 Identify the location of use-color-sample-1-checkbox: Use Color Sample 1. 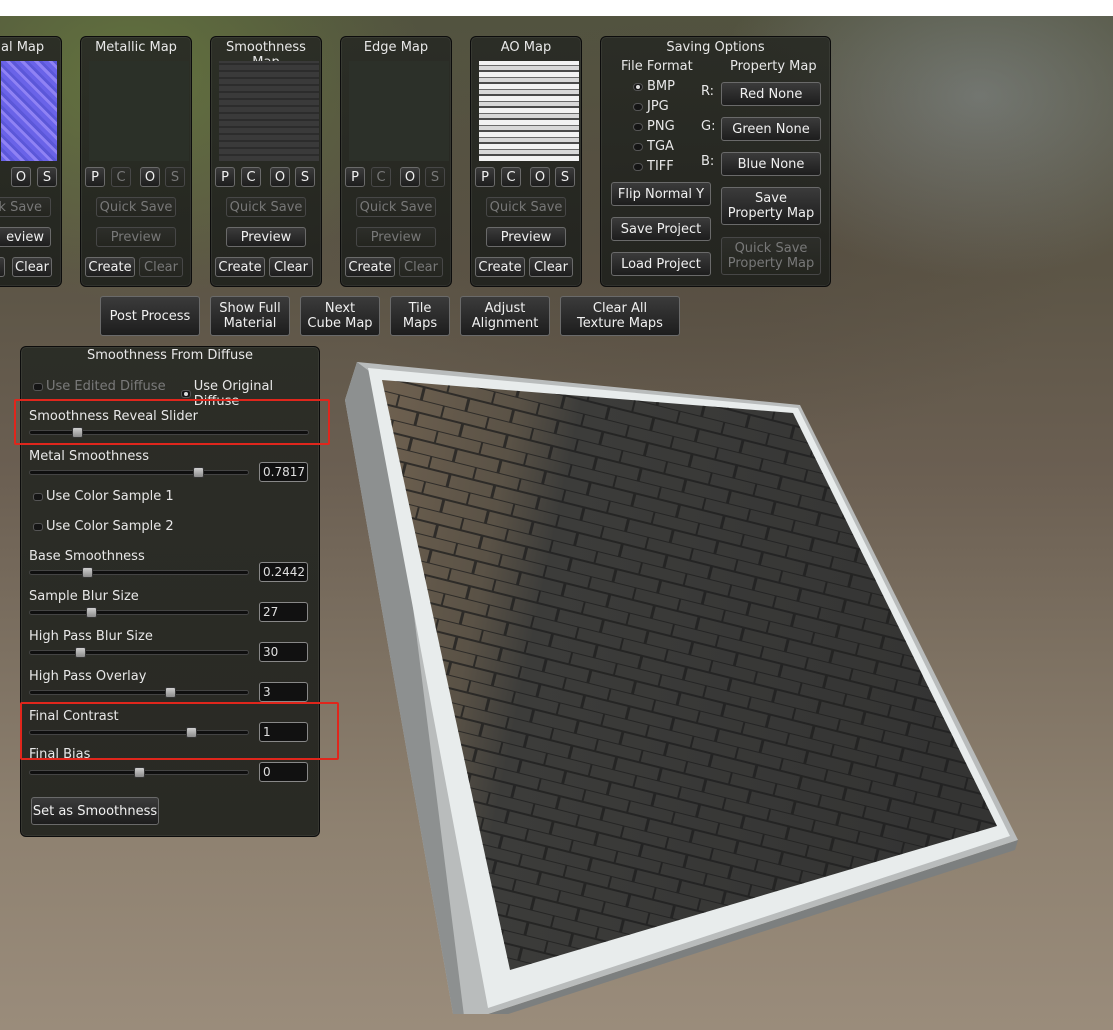
(103, 496).